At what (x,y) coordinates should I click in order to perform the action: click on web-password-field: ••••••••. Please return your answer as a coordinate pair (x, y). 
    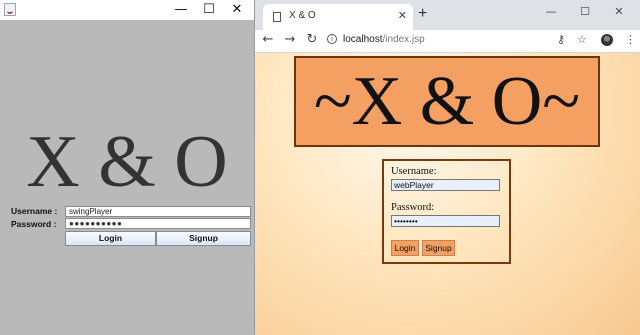
    Looking at the image, I should click on (445, 221).